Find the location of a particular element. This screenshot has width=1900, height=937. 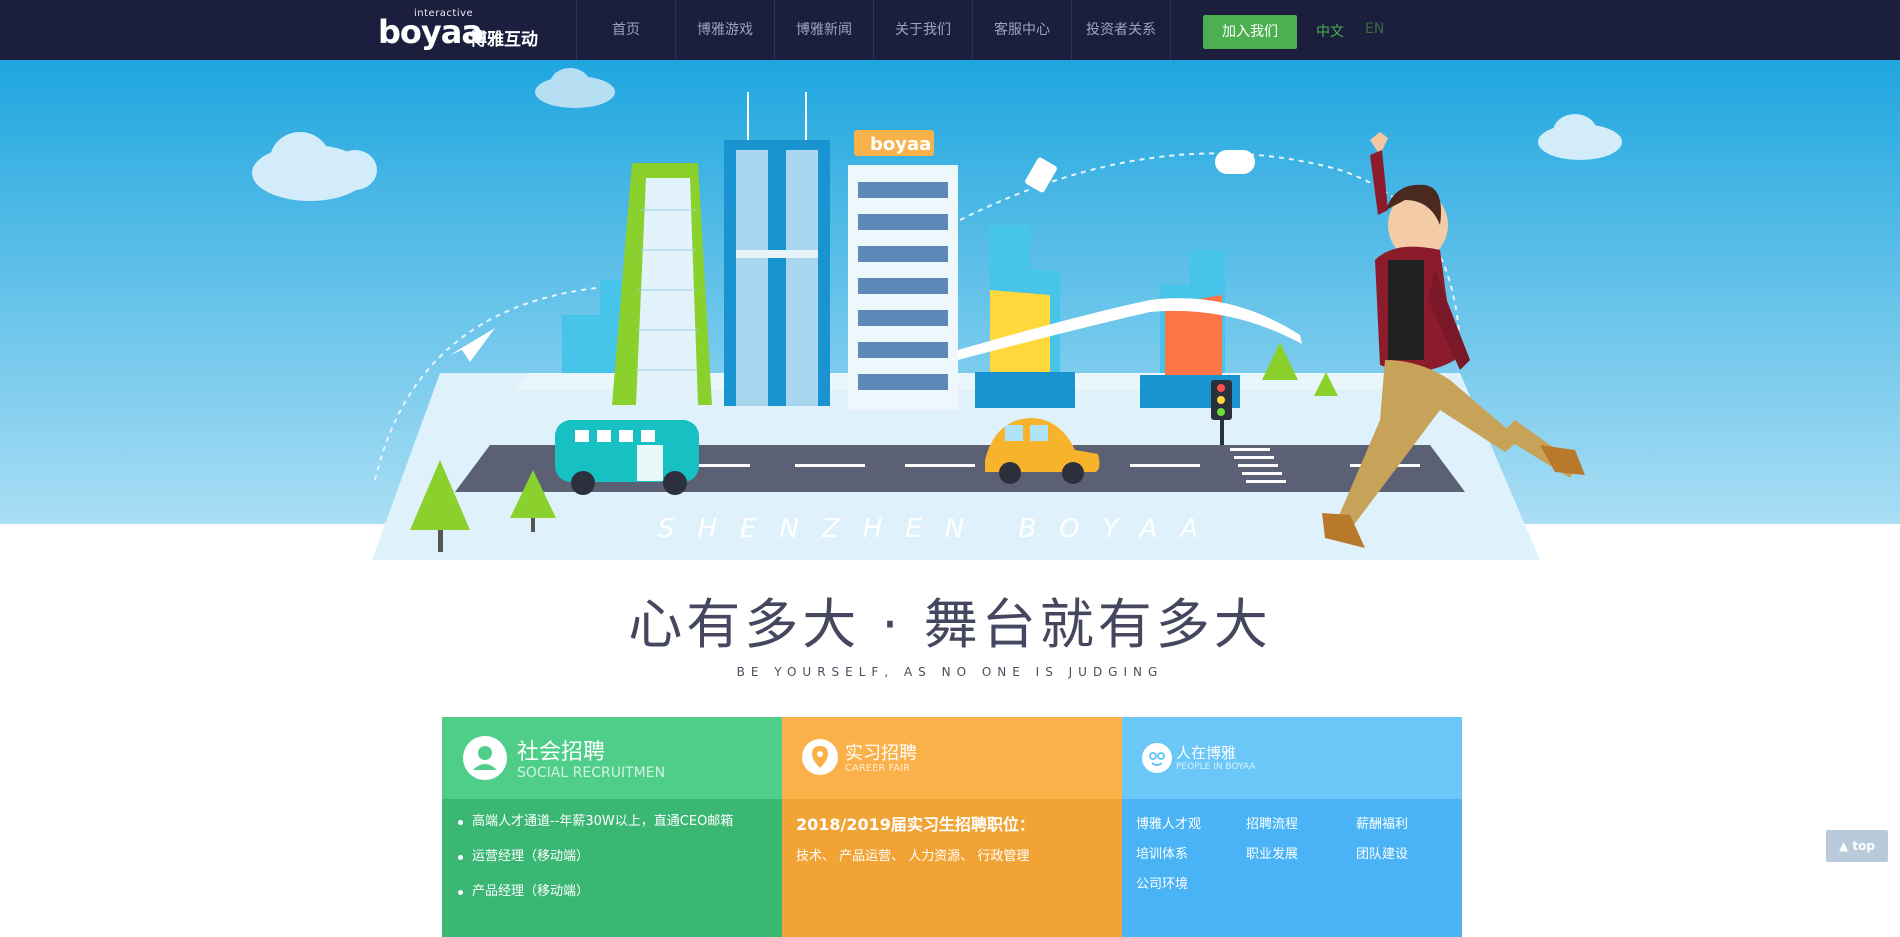

join-us-button: 加入我们 is located at coordinates (1250, 32).